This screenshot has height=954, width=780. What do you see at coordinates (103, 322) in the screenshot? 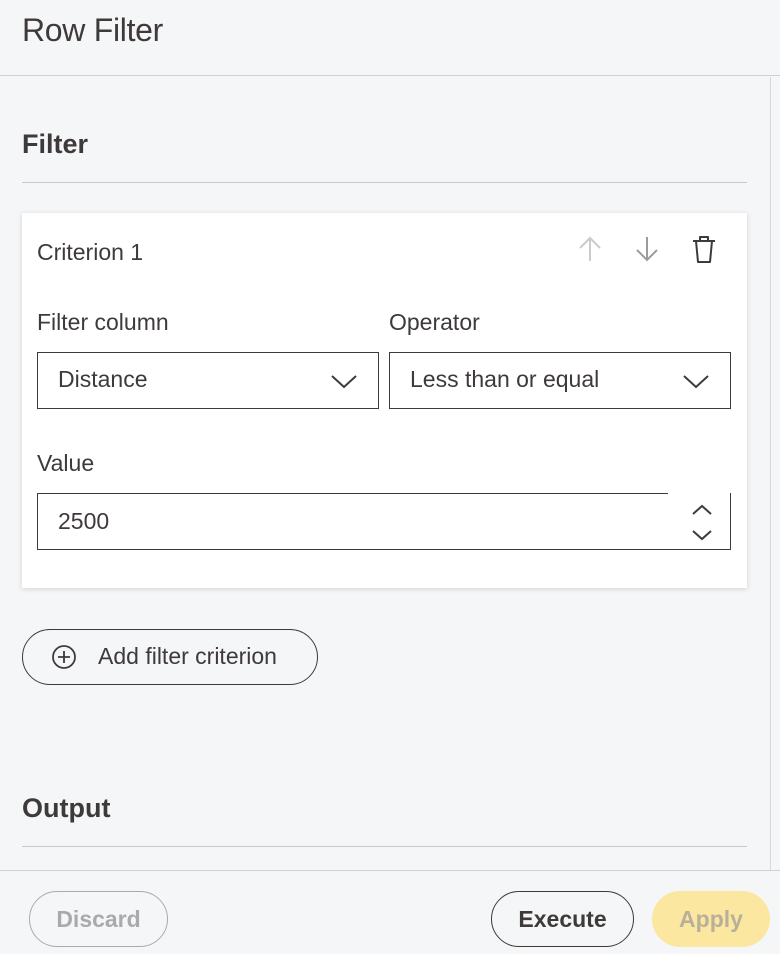
I see `filter-column-label: Filter column` at bounding box center [103, 322].